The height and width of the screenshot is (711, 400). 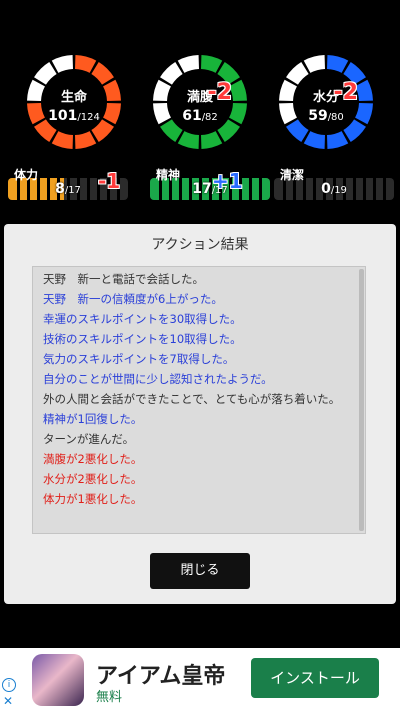 What do you see at coordinates (93, 479) in the screenshot?
I see `log-line: 水分が2悪化した。` at bounding box center [93, 479].